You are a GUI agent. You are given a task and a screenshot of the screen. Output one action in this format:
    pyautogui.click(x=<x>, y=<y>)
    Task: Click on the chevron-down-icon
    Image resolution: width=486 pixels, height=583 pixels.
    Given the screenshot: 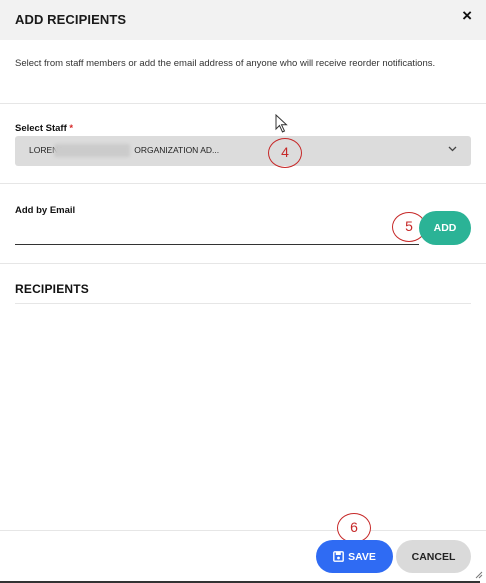 What is the action you would take?
    pyautogui.click(x=452, y=149)
    